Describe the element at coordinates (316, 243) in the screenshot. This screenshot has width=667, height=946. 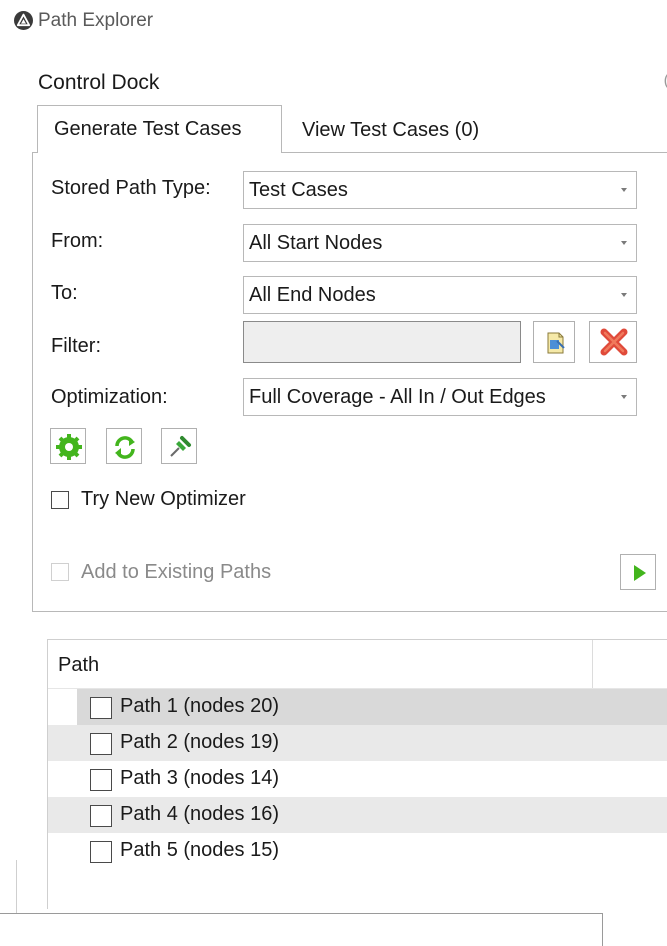
I see `from-value: All Start Nodes` at that location.